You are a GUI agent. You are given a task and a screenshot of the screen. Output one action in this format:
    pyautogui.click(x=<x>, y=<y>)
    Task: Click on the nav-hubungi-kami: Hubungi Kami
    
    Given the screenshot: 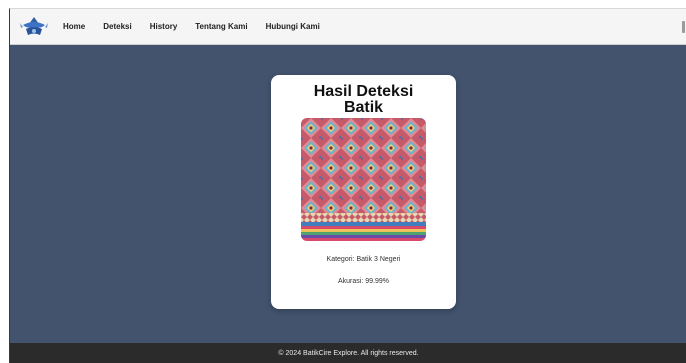 What is the action you would take?
    pyautogui.click(x=293, y=26)
    